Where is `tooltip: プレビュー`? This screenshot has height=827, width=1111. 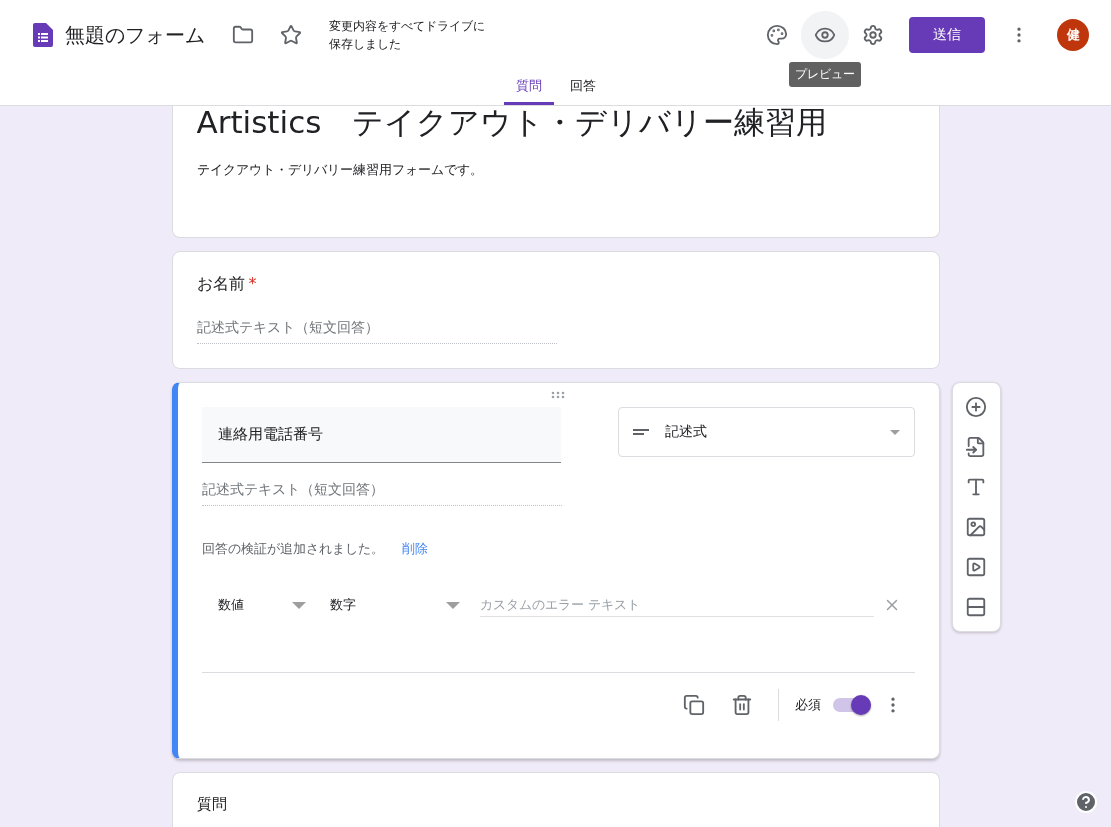
tooltip: プレビュー is located at coordinates (825, 74).